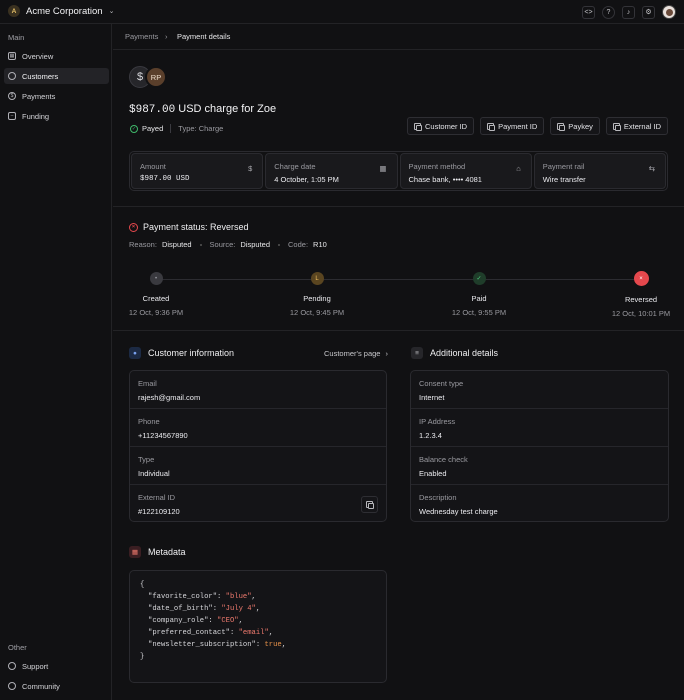  Describe the element at coordinates (153, 128) in the screenshot. I see `status-badge: Payed` at that location.